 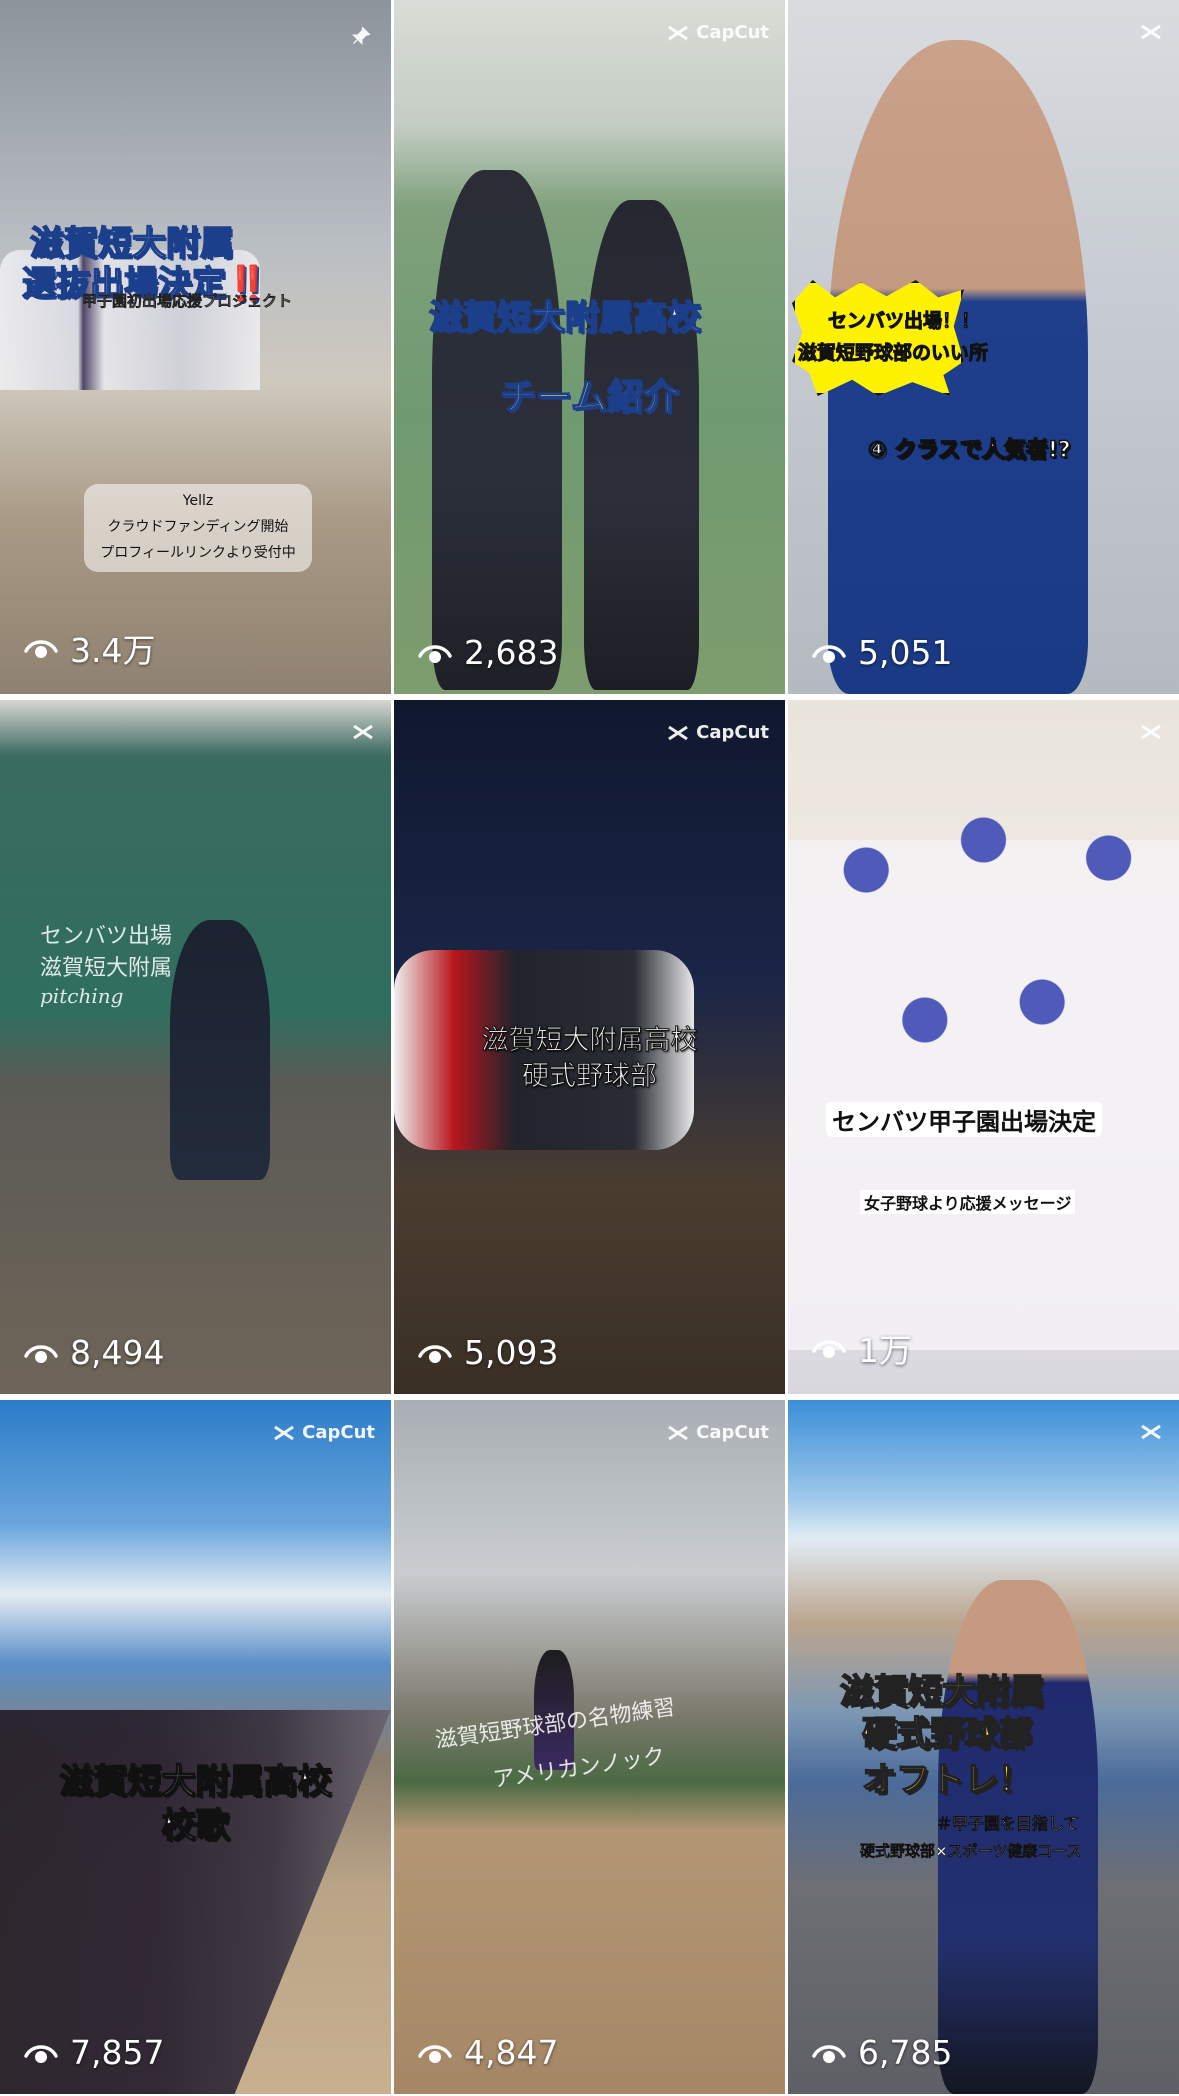 I want to click on caption-title: センバツ甲子園出場決定, so click(x=964, y=1119).